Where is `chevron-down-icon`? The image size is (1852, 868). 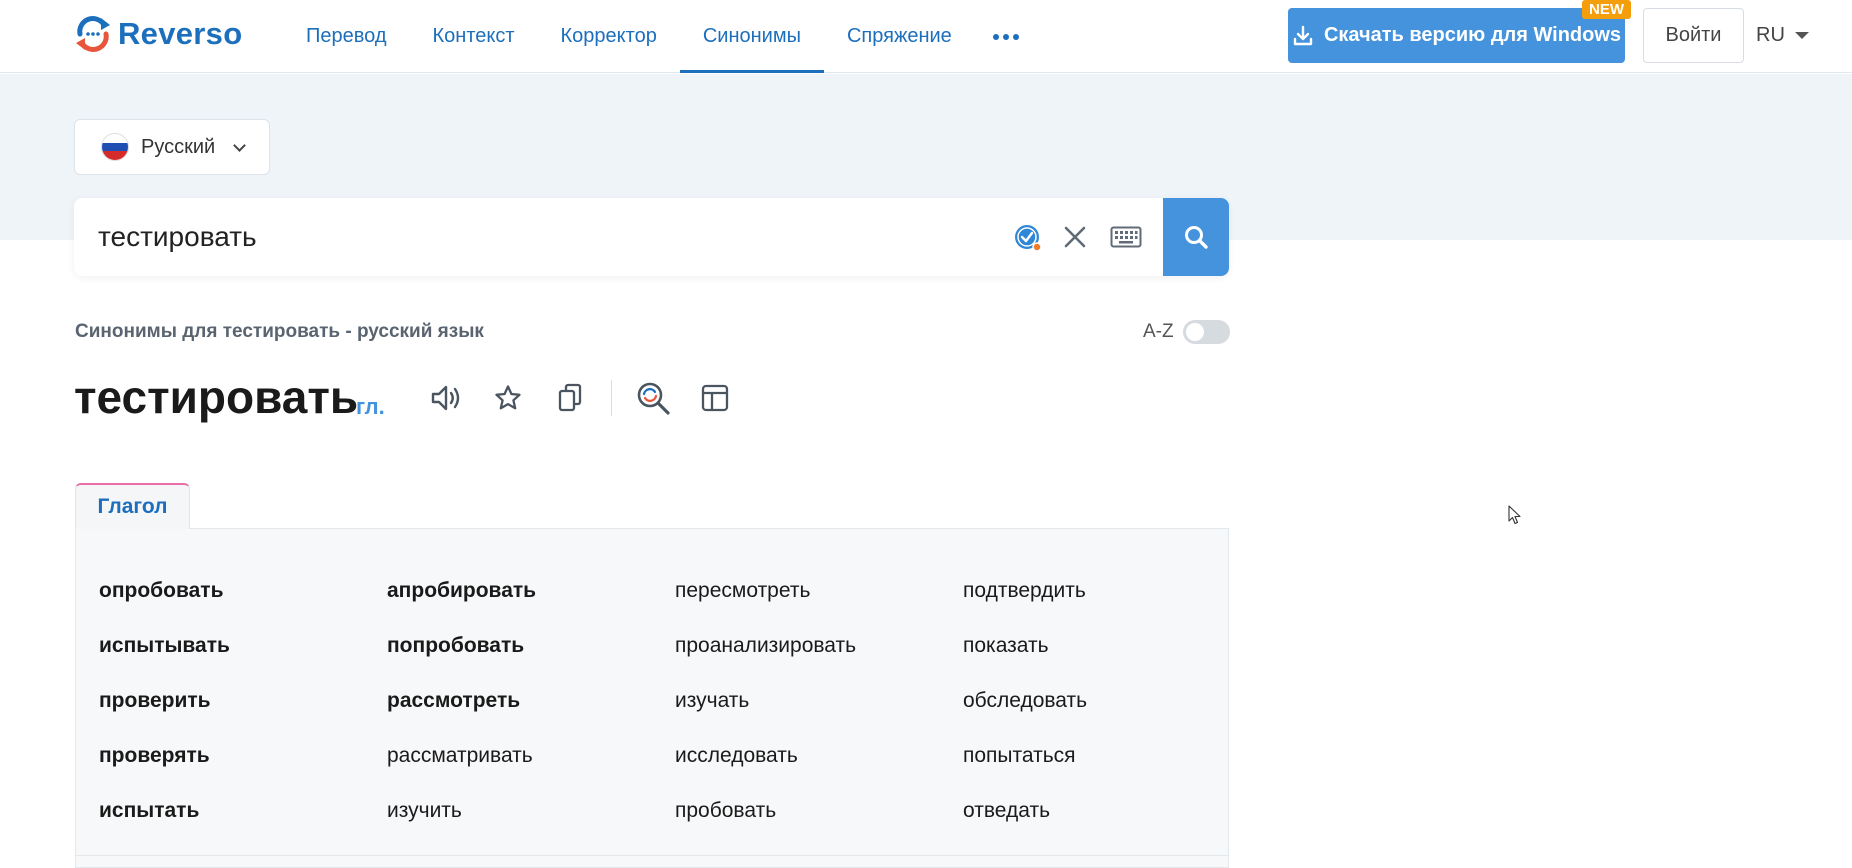
chevron-down-icon is located at coordinates (240, 145).